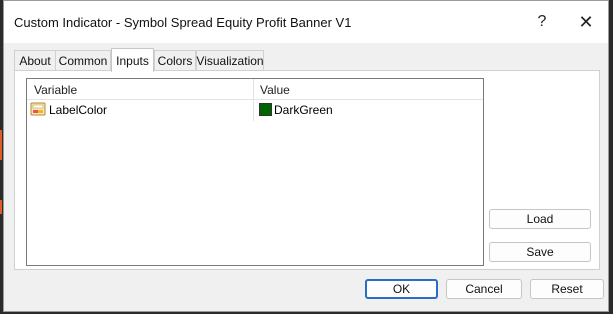 The image size is (613, 314). What do you see at coordinates (83, 60) in the screenshot?
I see `tab-common: Common` at bounding box center [83, 60].